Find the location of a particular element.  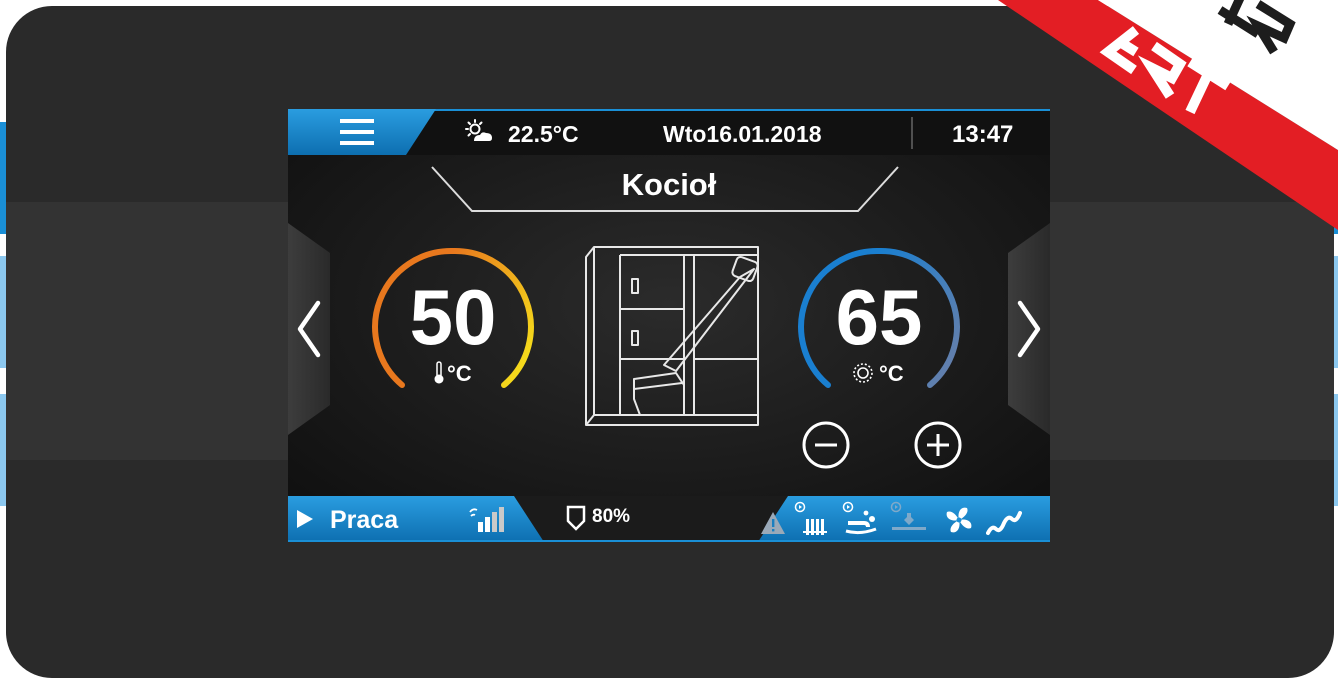

hot-water-pump-icon is located at coordinates (859, 518).